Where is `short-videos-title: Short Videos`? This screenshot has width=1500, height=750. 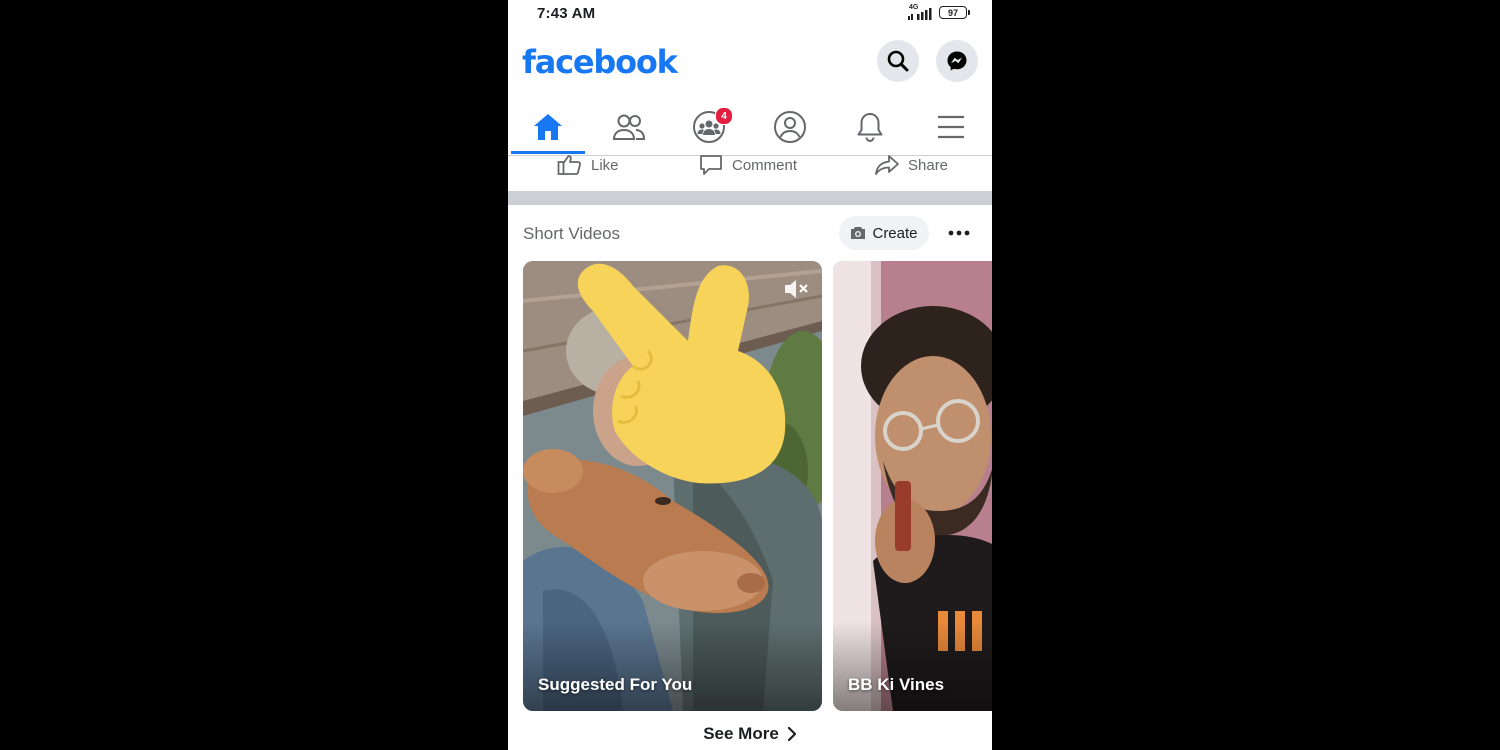
short-videos-title: Short Videos is located at coordinates (572, 233).